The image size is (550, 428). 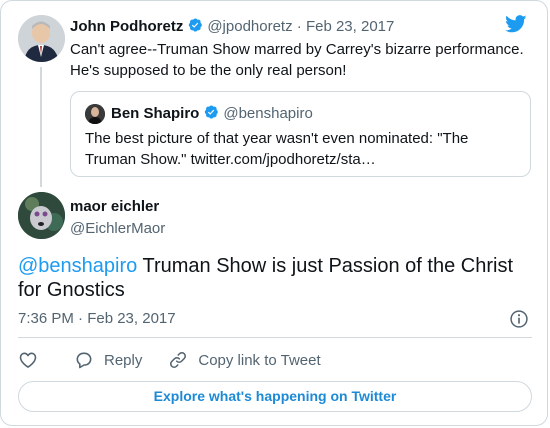 What do you see at coordinates (275, 337) in the screenshot?
I see `divider` at bounding box center [275, 337].